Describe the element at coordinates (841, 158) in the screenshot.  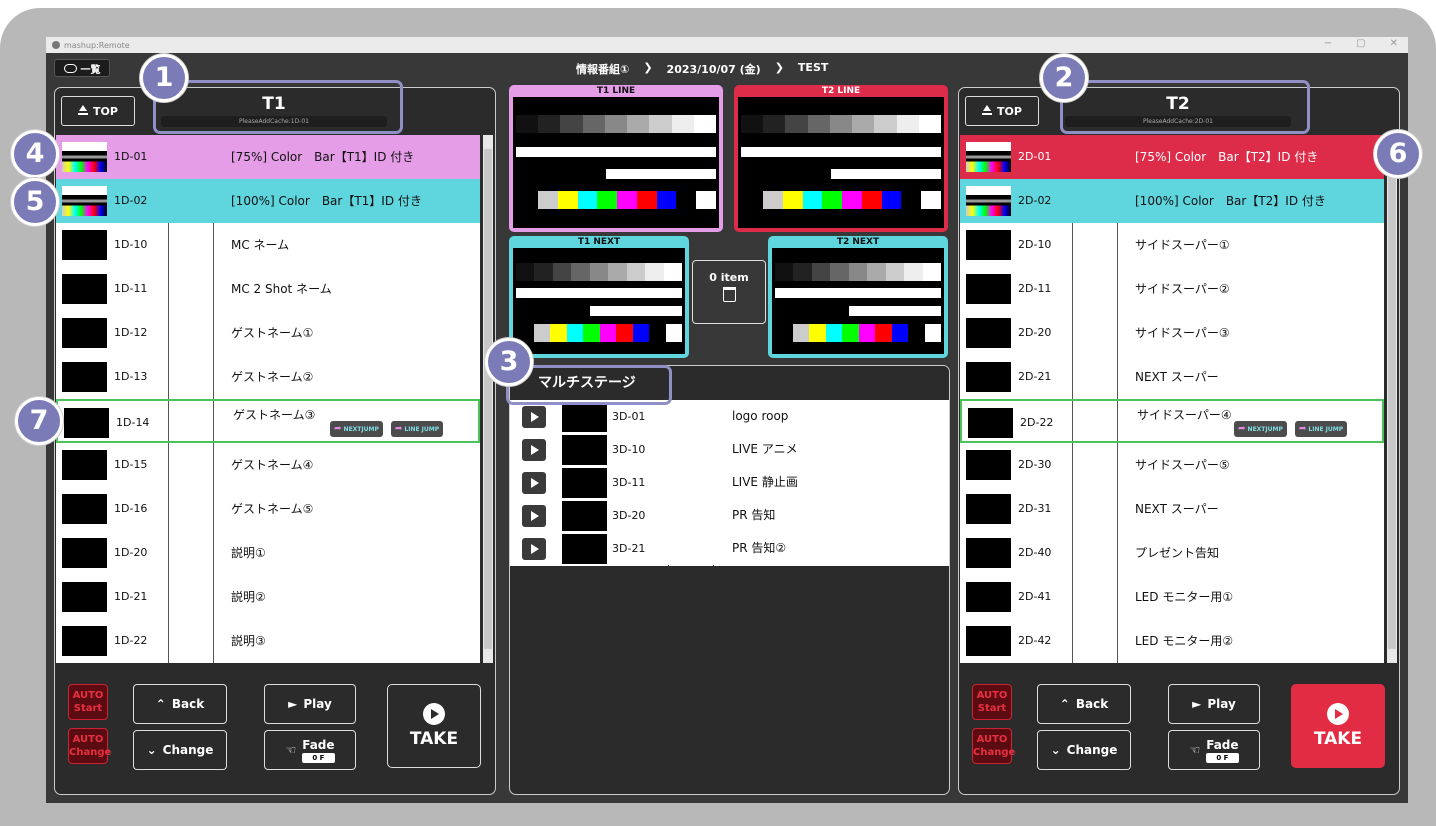
I see `t2-line-monitor: T2 LINE` at that location.